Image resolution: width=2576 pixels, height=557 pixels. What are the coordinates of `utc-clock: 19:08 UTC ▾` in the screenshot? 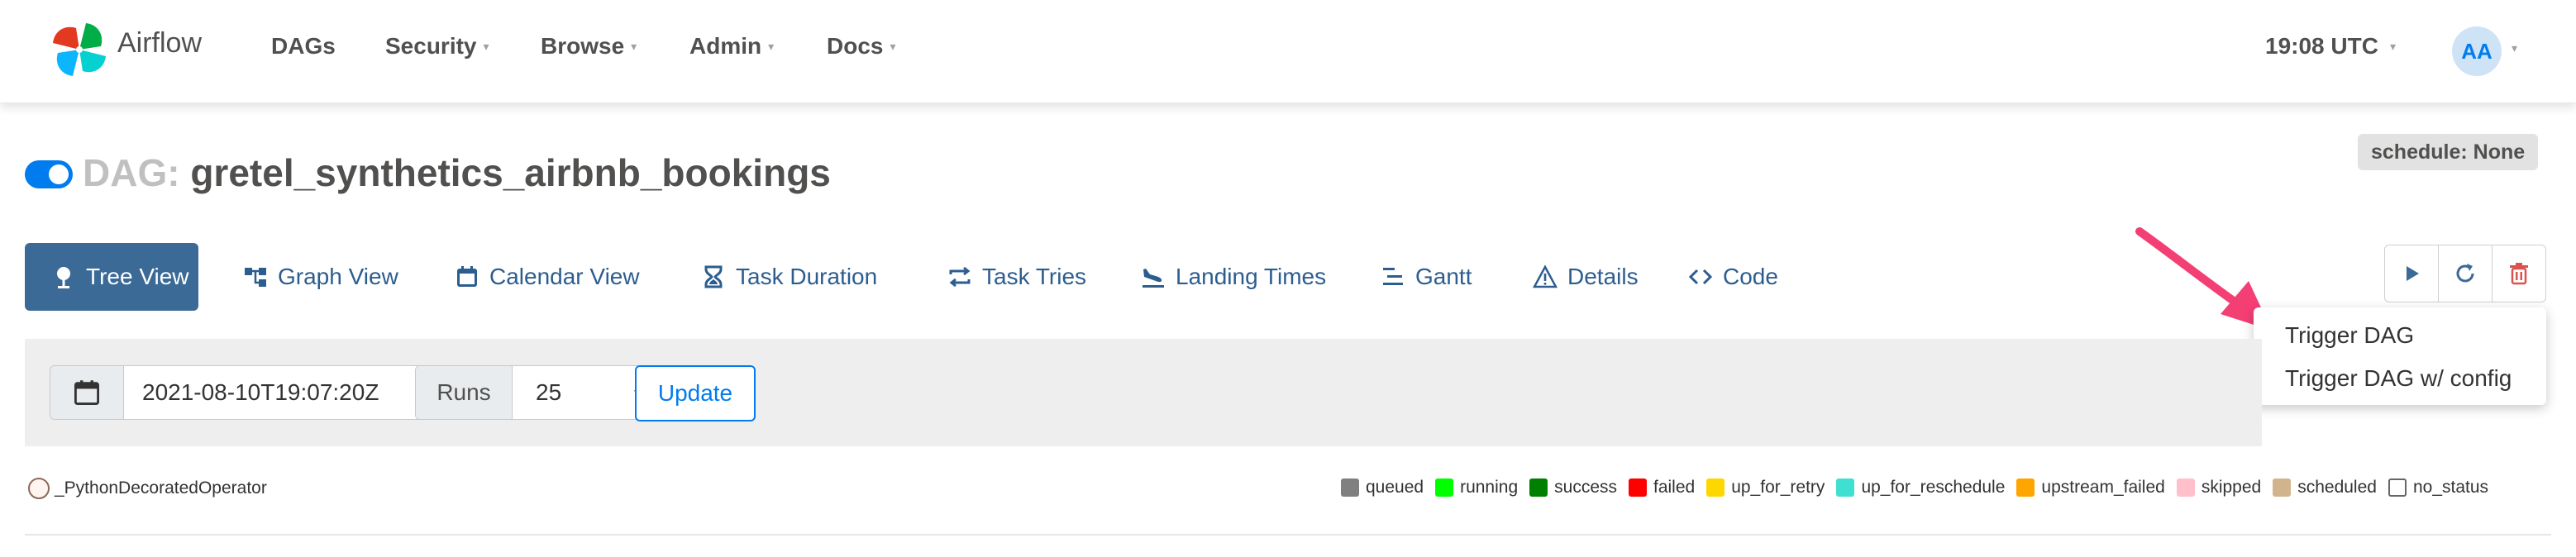 It's located at (2330, 46).